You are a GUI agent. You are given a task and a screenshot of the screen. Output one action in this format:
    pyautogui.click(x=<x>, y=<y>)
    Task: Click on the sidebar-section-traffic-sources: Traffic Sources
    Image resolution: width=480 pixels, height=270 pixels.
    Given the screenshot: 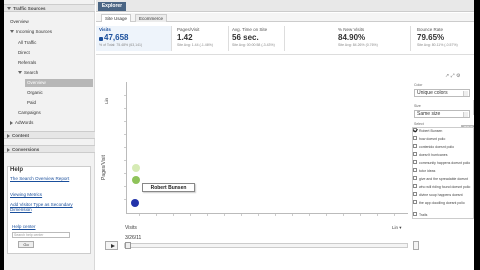 What is the action you would take?
    pyautogui.click(x=49, y=8)
    